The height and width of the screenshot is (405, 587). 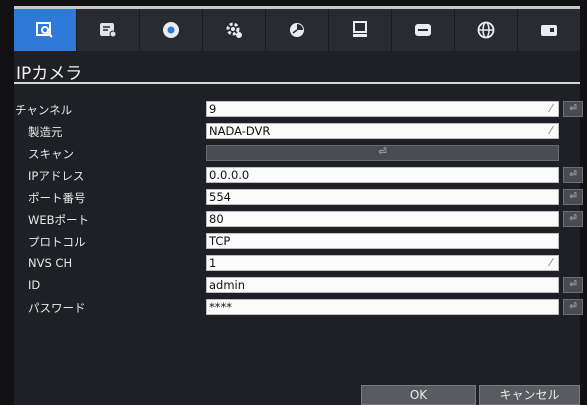 I want to click on row-maker: 製造元 NADA-DVR ⁄, so click(x=293, y=132).